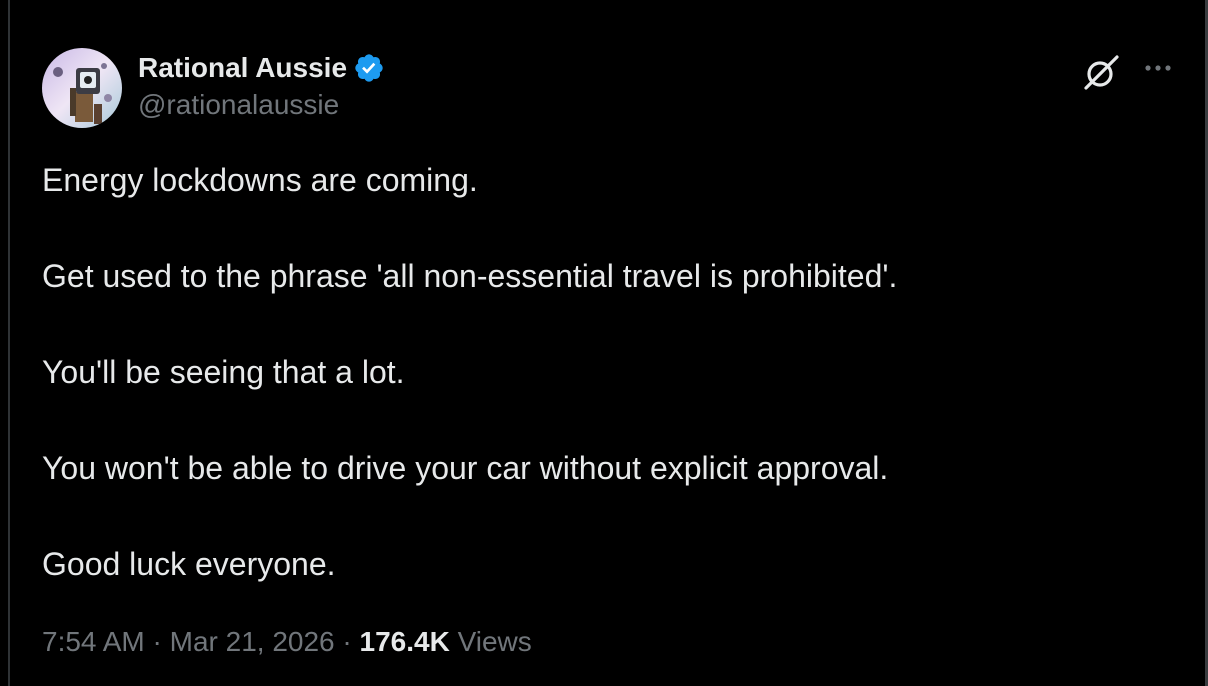  I want to click on tweet-paragraph: You'll be seeing that a lot., so click(223, 372).